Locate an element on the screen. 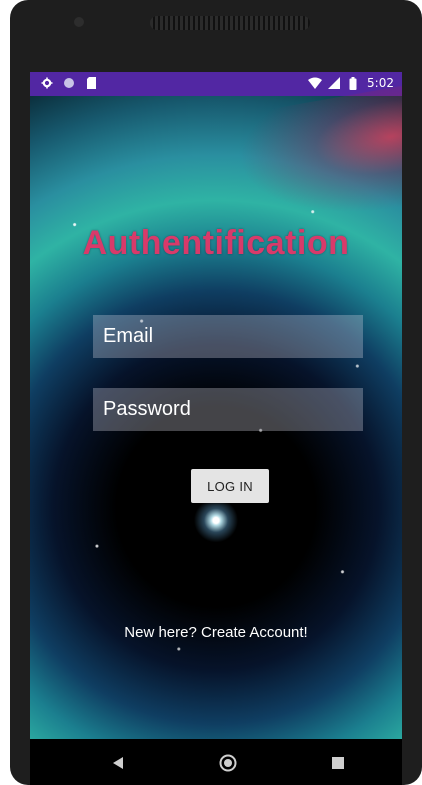 This screenshot has height=785, width=422. password-field is located at coordinates (228, 409).